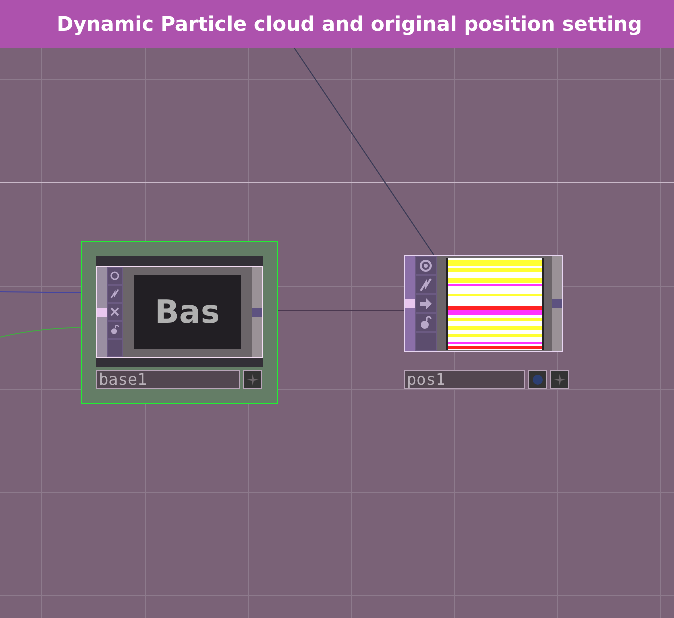 The width and height of the screenshot is (674, 618). What do you see at coordinates (115, 312) in the screenshot?
I see `close-icon` at bounding box center [115, 312].